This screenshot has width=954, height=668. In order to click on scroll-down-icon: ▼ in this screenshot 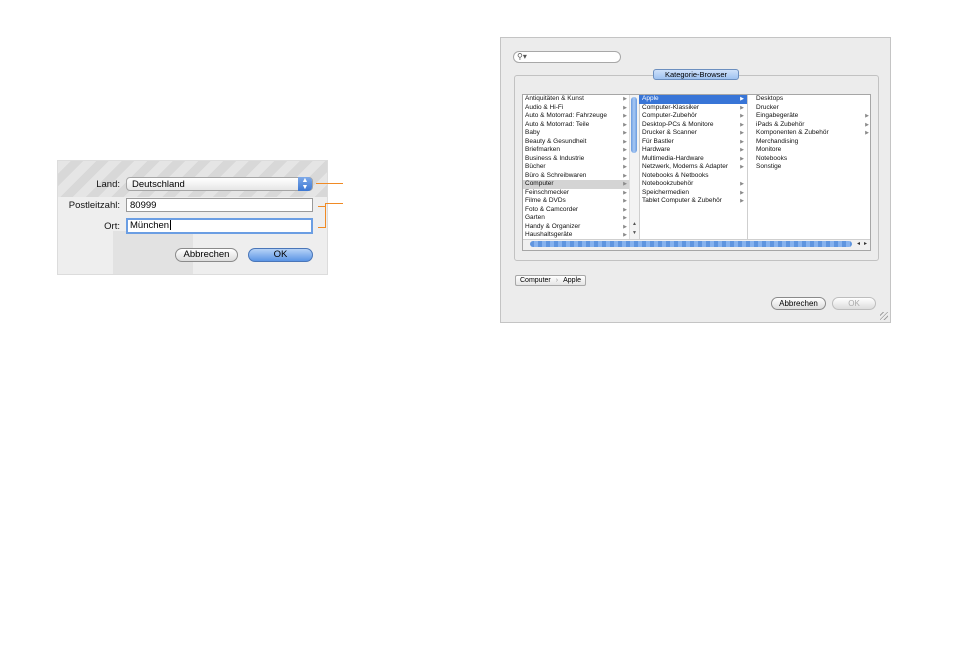, I will do `click(634, 233)`.